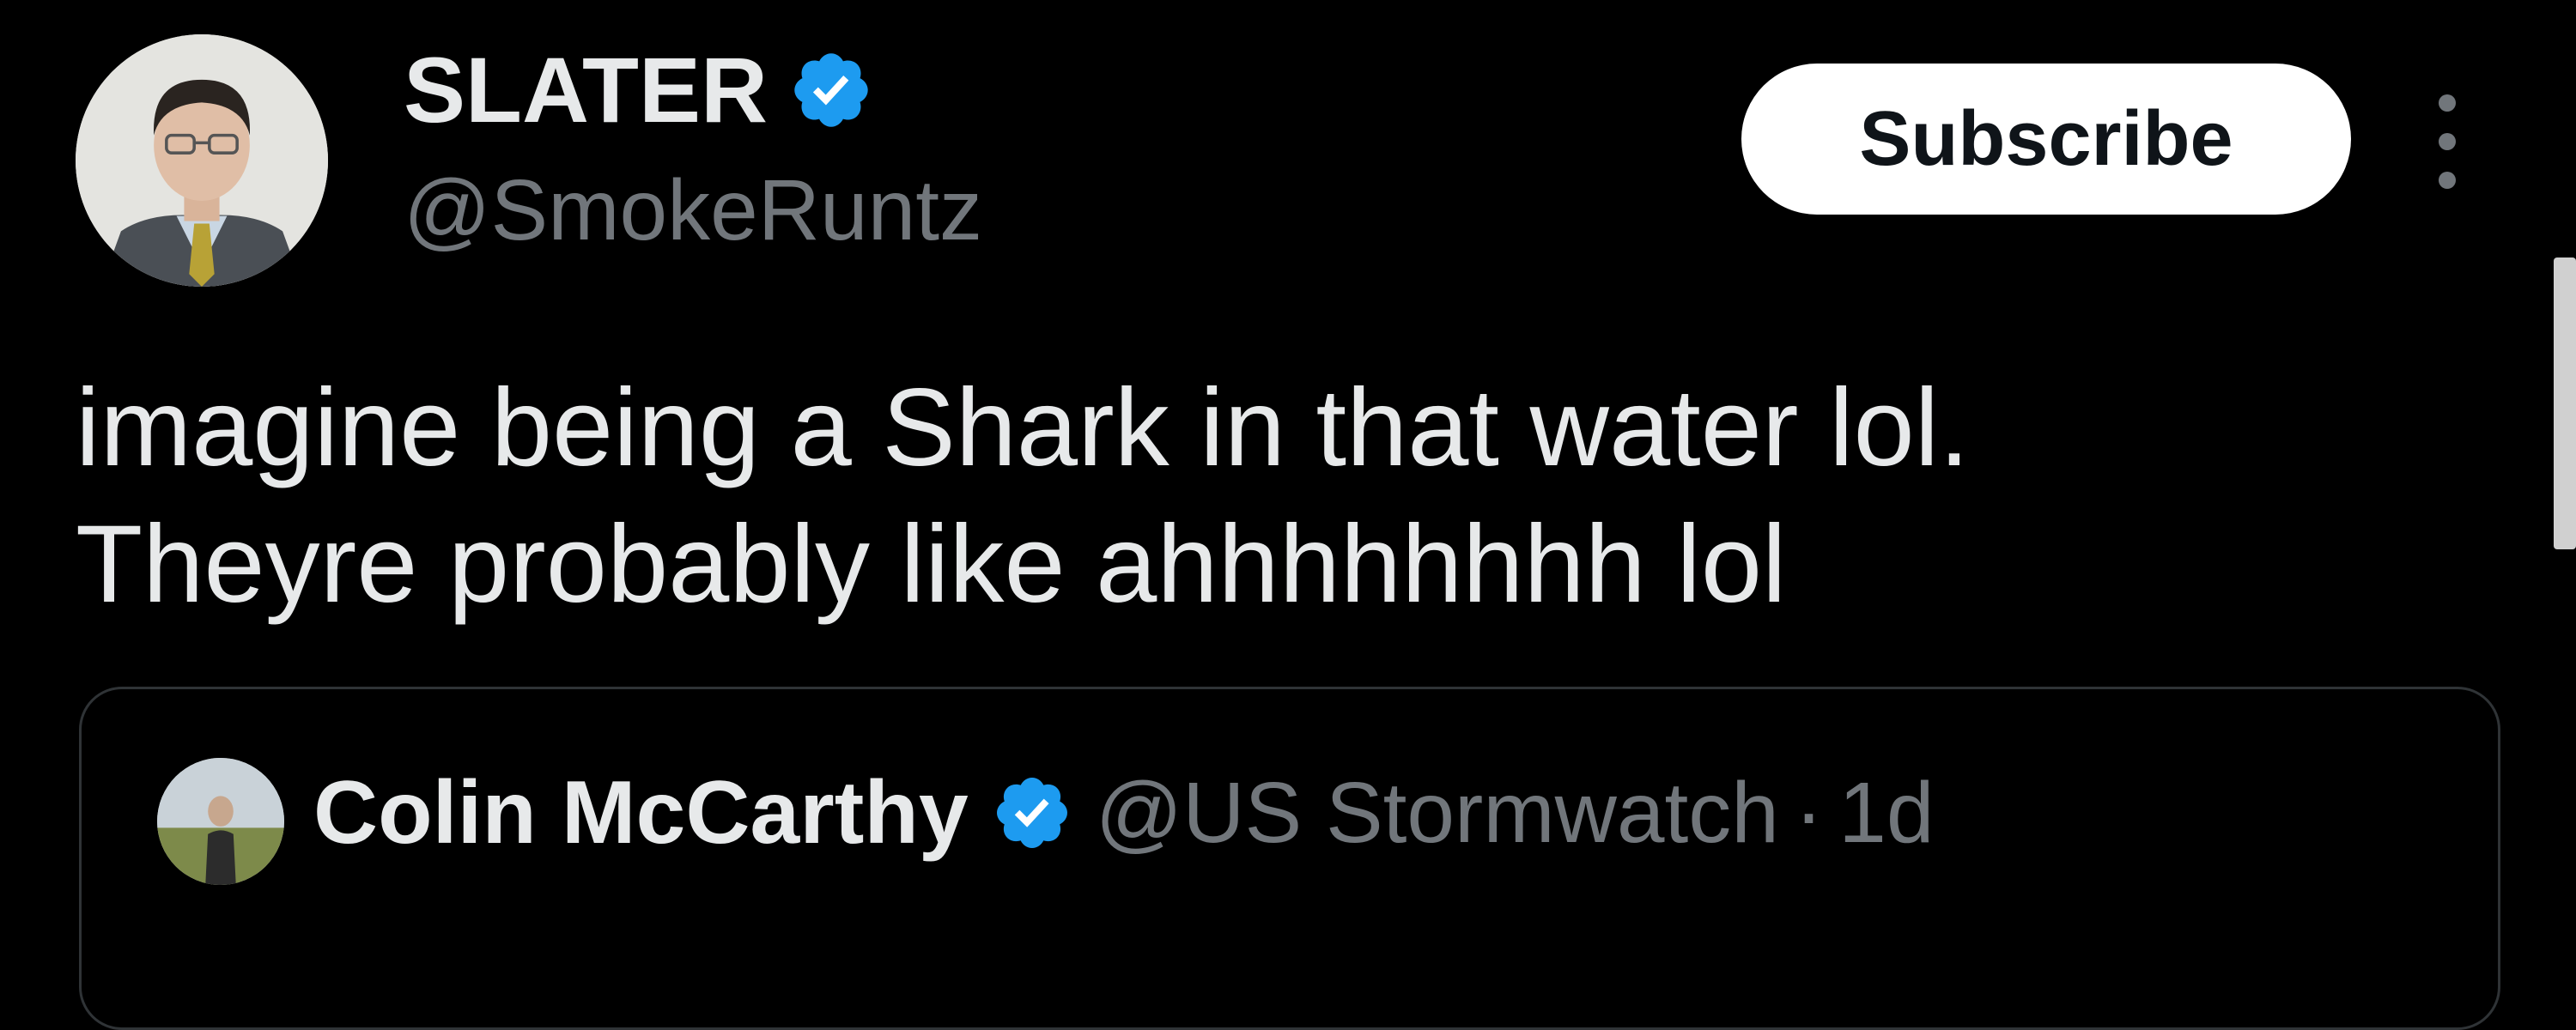 The image size is (2576, 1030). Describe the element at coordinates (693, 210) in the screenshot. I see `author-handle: @SmokeRuntz` at that location.